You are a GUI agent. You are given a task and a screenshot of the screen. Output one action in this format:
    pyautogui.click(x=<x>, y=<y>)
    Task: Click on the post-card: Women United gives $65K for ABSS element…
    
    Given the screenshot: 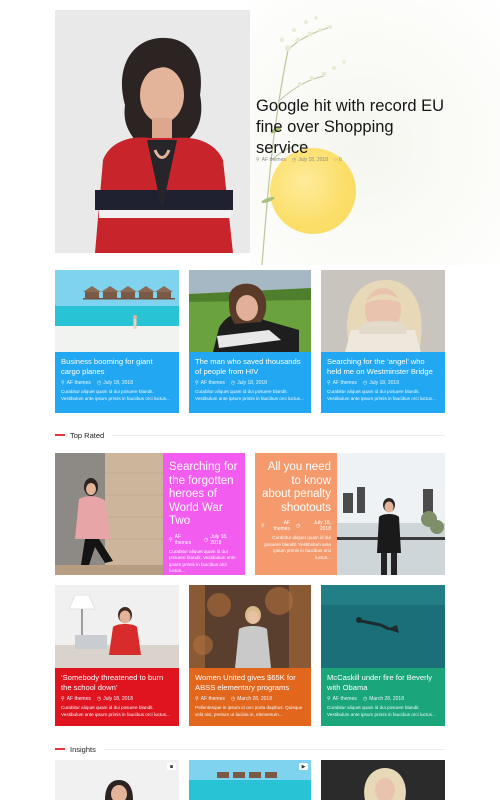 What is the action you would take?
    pyautogui.click(x=250, y=655)
    